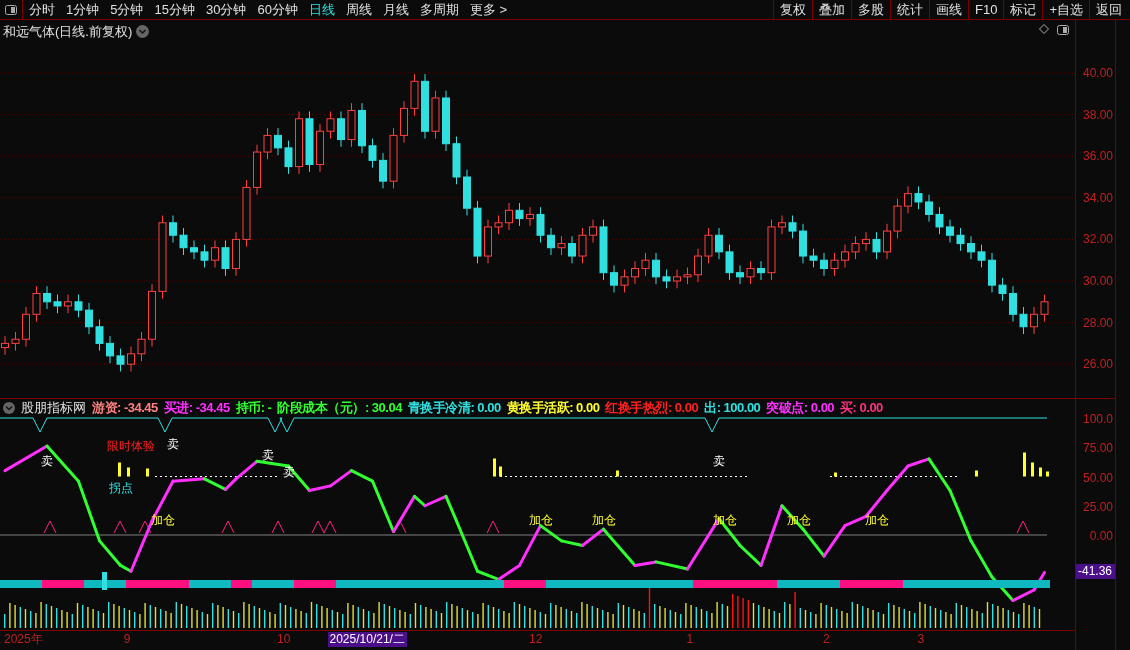  Describe the element at coordinates (226, 10) in the screenshot. I see `period-tab: 30分钟` at that location.